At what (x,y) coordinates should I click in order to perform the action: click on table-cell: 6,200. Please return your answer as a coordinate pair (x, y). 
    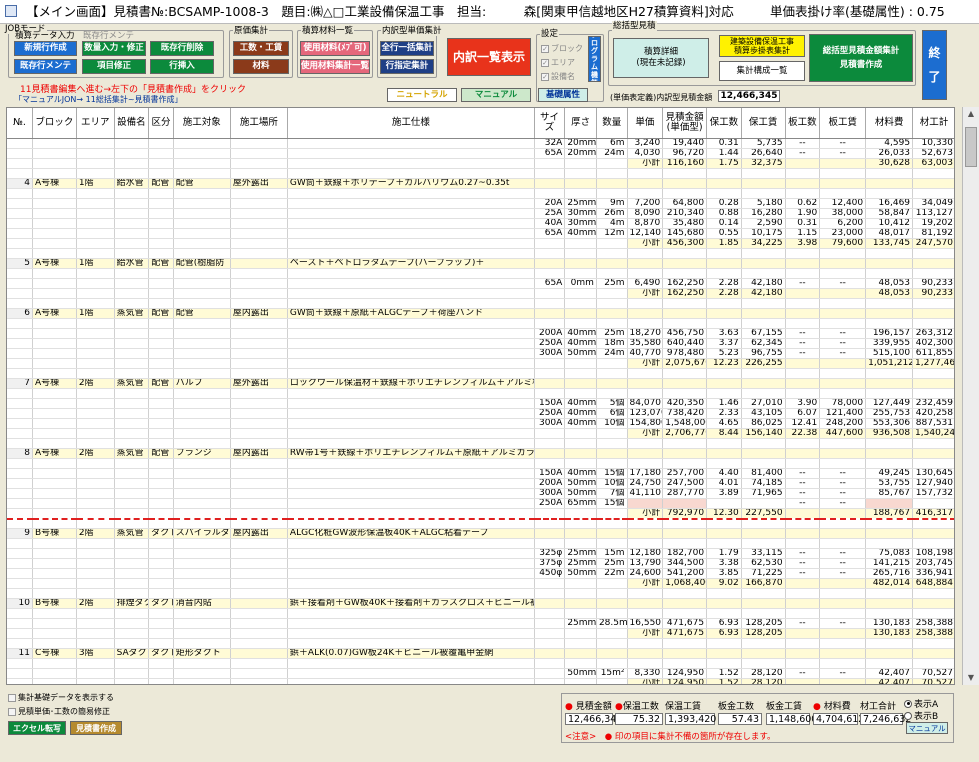
    Looking at the image, I should click on (843, 223).